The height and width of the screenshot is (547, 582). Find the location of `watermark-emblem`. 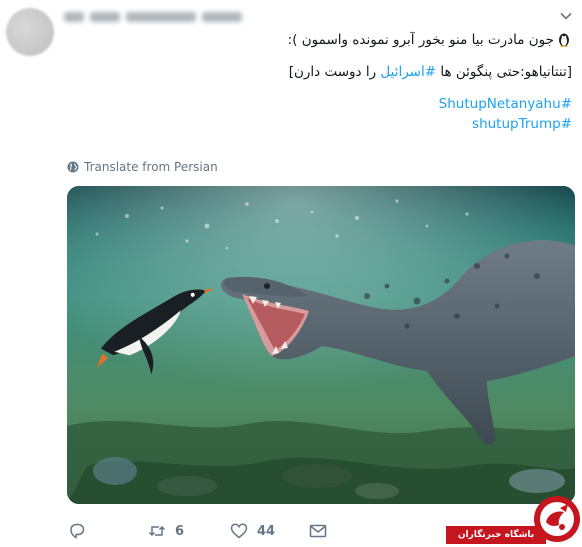

watermark-emblem is located at coordinates (557, 519).